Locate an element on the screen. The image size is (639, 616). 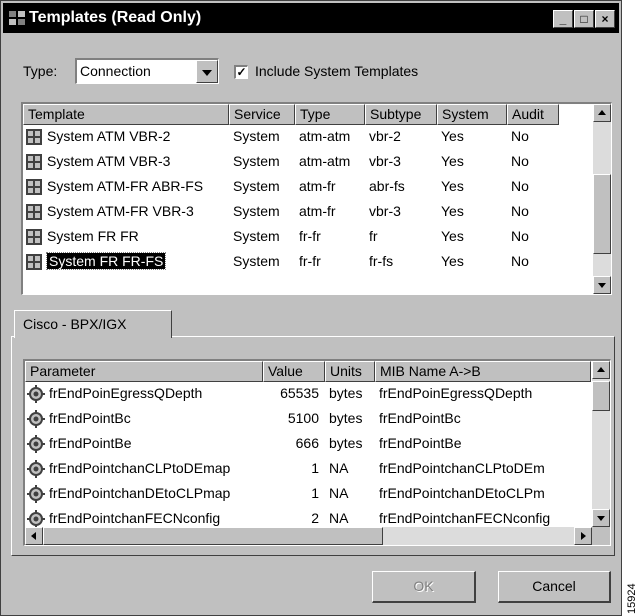
table-cell: System FR FR is located at coordinates (93, 236).